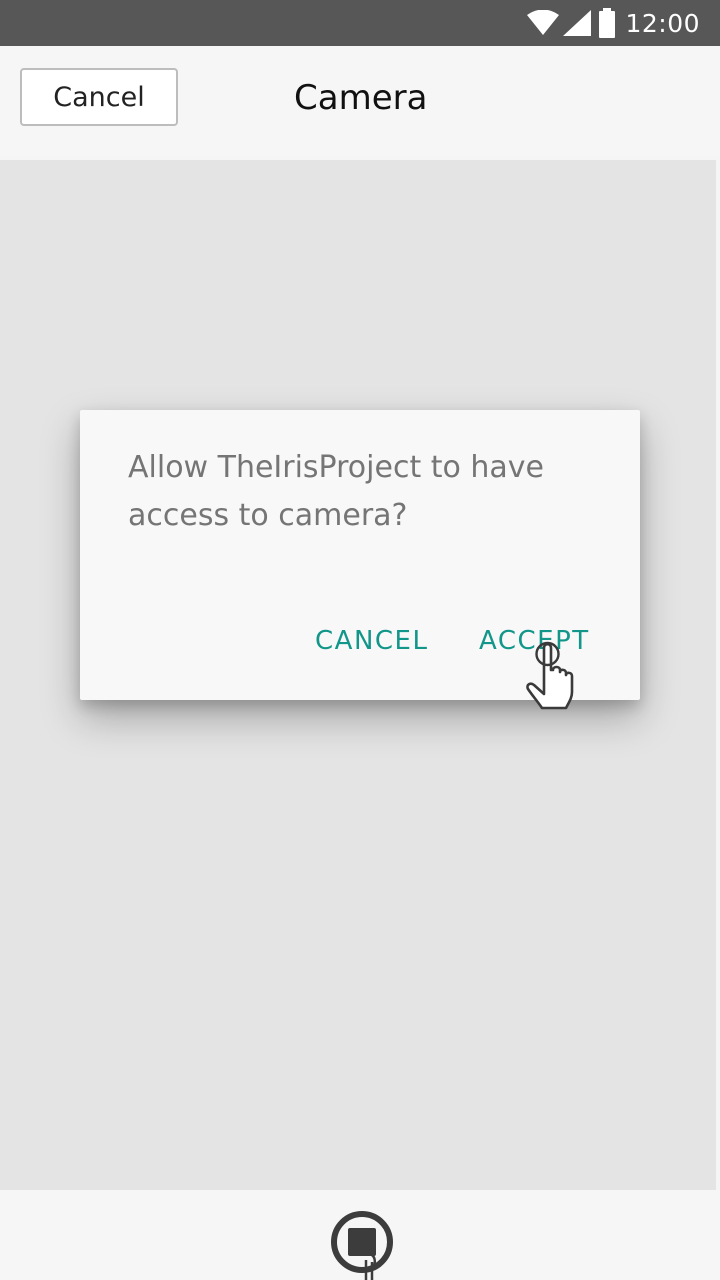  I want to click on battery-icon, so click(607, 23).